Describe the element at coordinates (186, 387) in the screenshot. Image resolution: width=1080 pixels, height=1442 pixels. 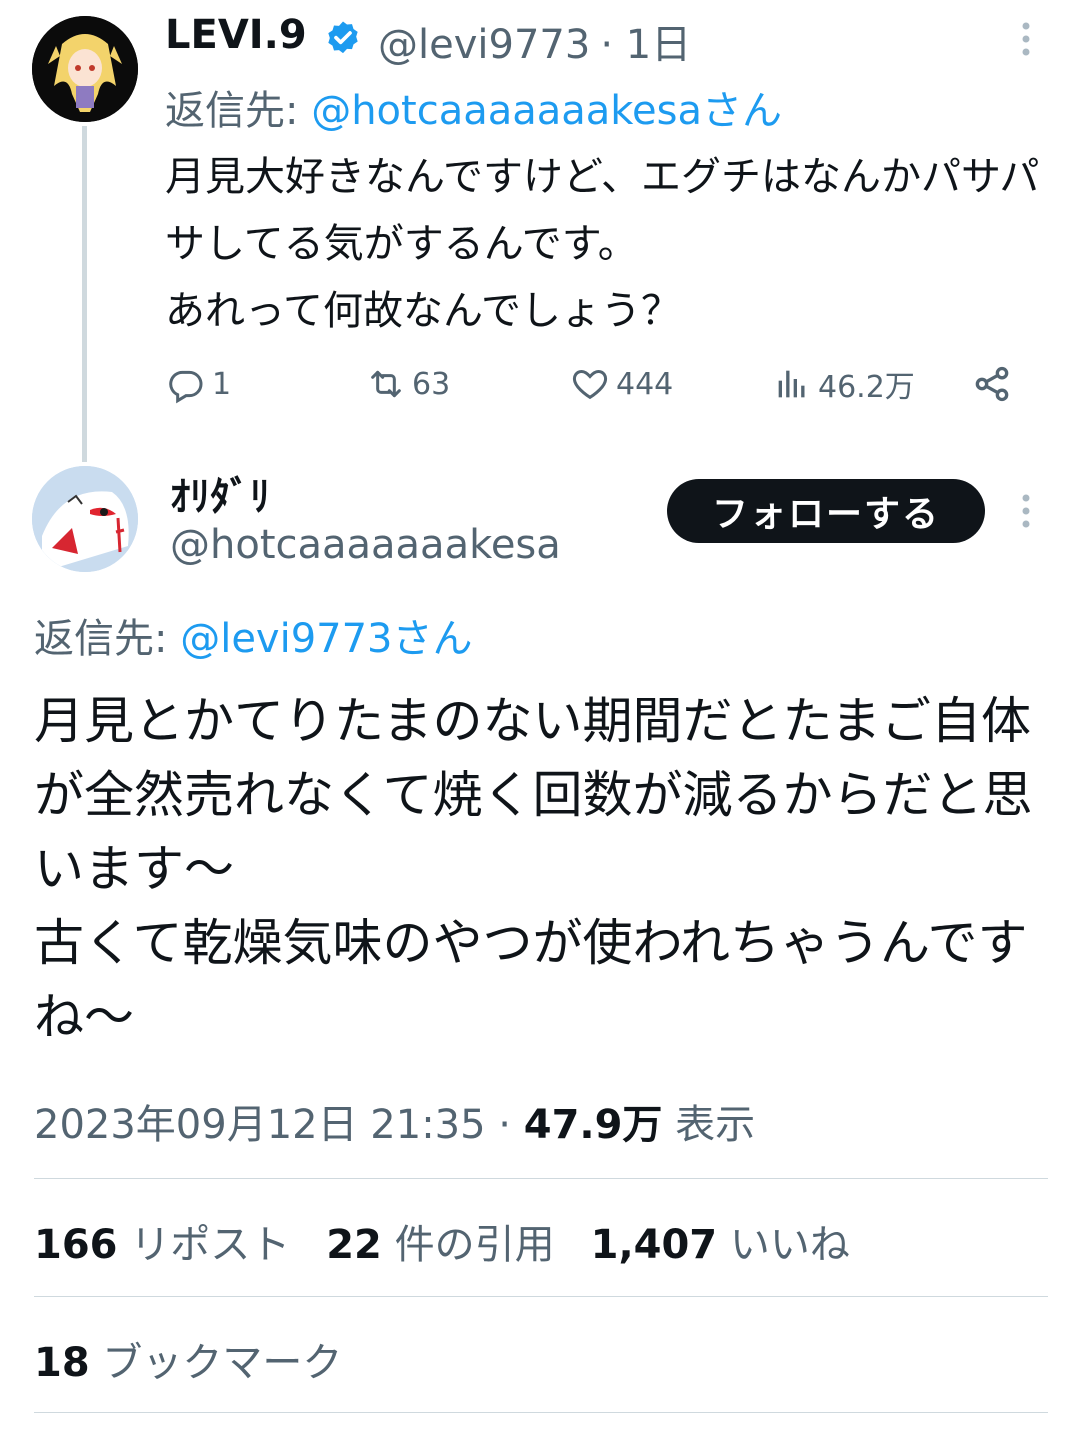
I see `reply-icon` at that location.